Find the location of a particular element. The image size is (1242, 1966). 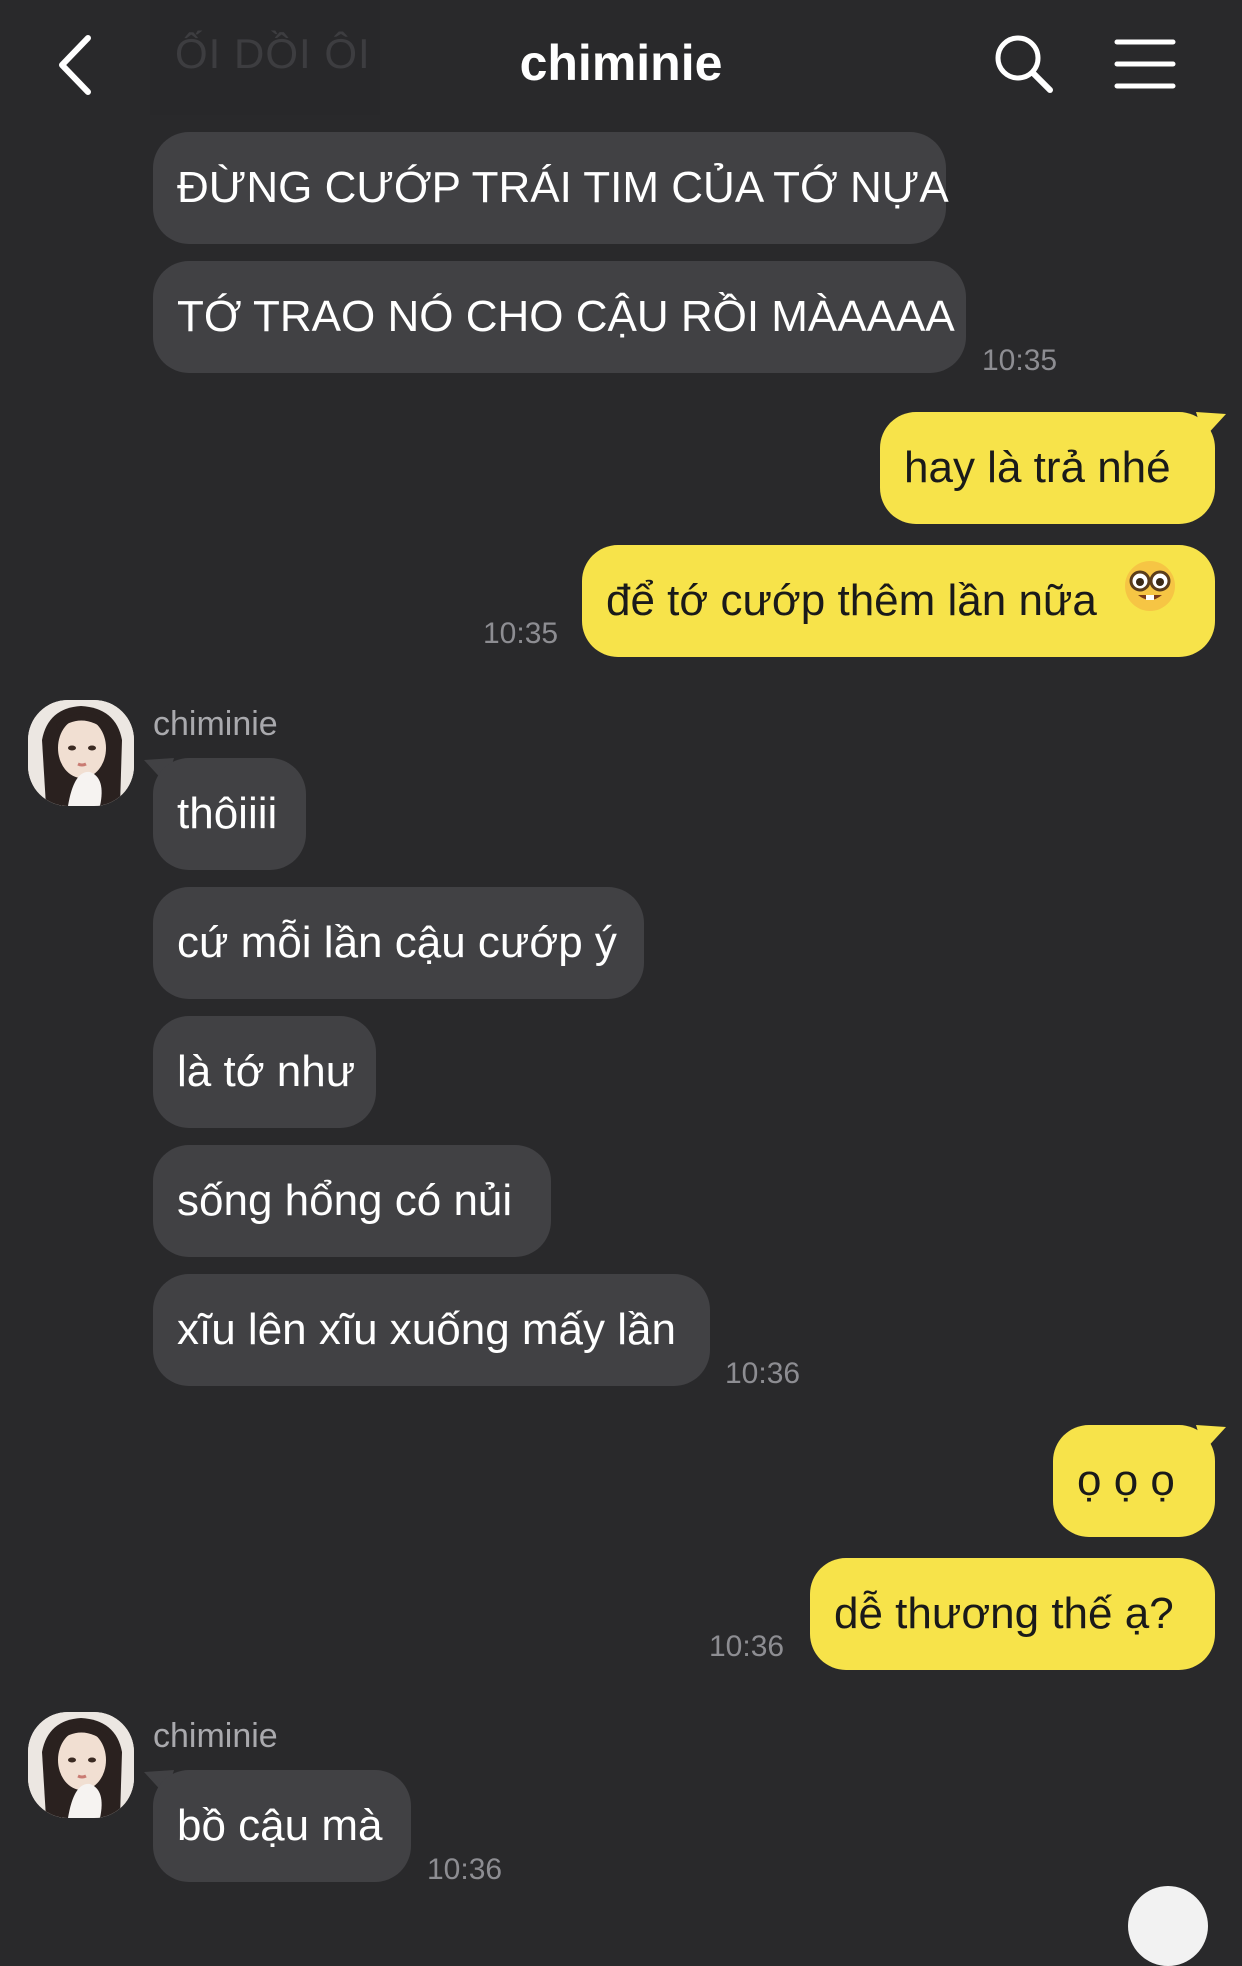

incoming-message-bubble: xĩu lên xĩu xuống mấy lần is located at coordinates (431, 1330).